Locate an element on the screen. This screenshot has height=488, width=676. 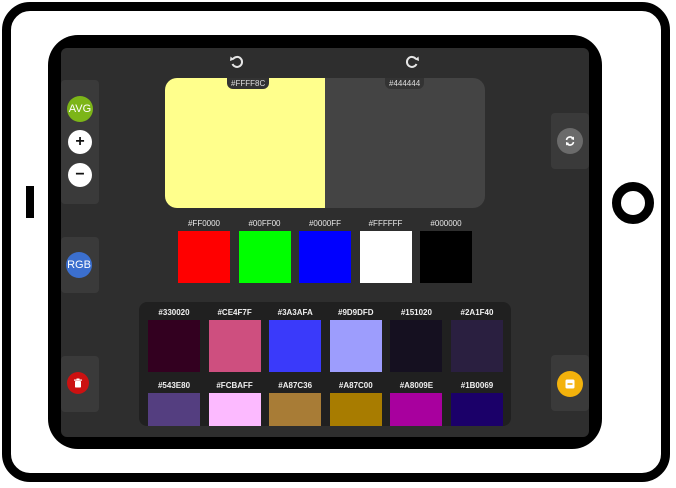
minus-button: − is located at coordinates (80, 175).